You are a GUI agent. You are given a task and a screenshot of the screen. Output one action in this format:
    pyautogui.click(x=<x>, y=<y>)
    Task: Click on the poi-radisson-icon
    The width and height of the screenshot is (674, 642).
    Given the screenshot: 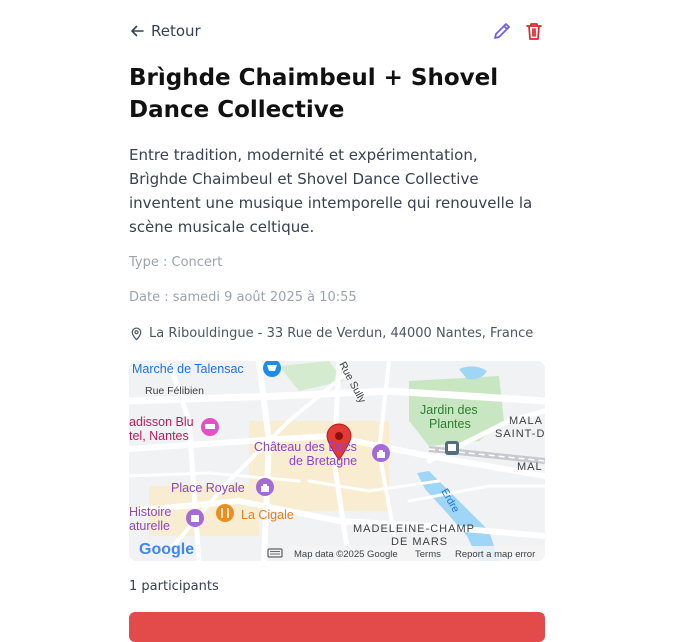 What is the action you would take?
    pyautogui.click(x=210, y=427)
    